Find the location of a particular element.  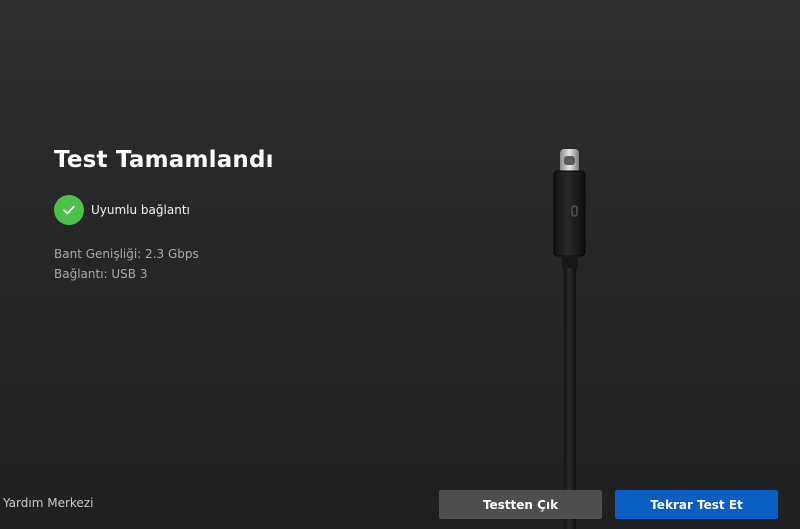

compatibility-status: Uyumlu bağlantı is located at coordinates (122, 210).